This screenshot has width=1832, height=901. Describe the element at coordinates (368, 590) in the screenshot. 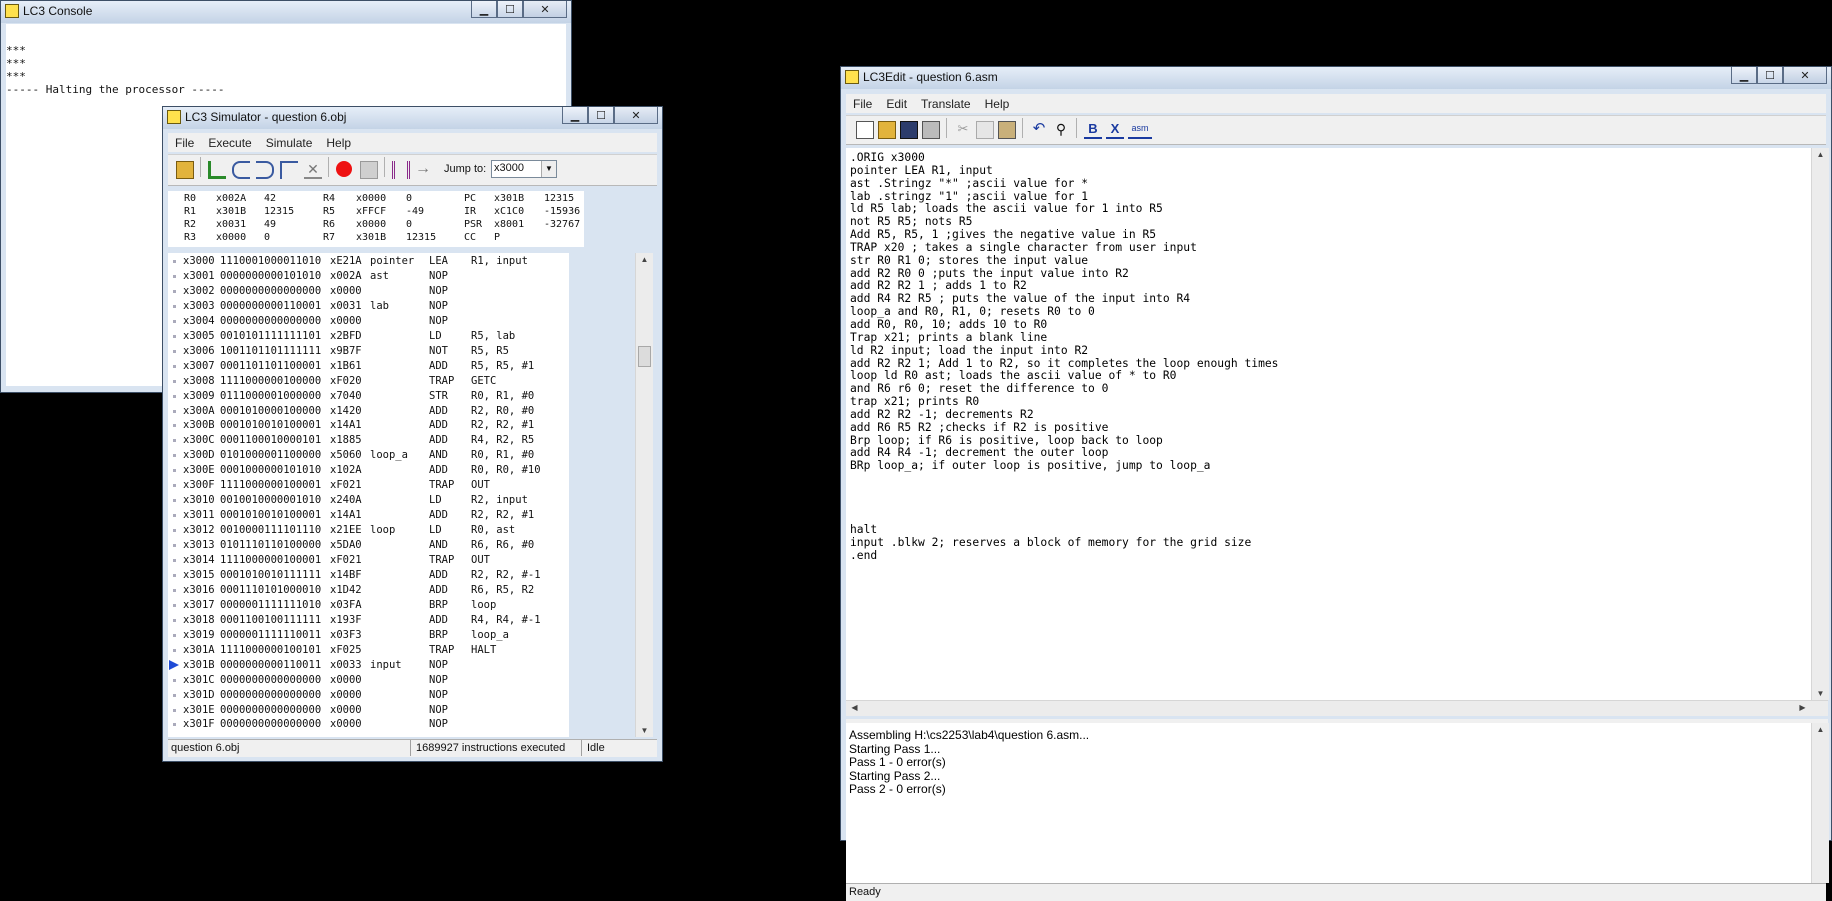

I see `memory-row: x3016 0001110101000010 x1D42 ADD R6, R5, R2` at that location.